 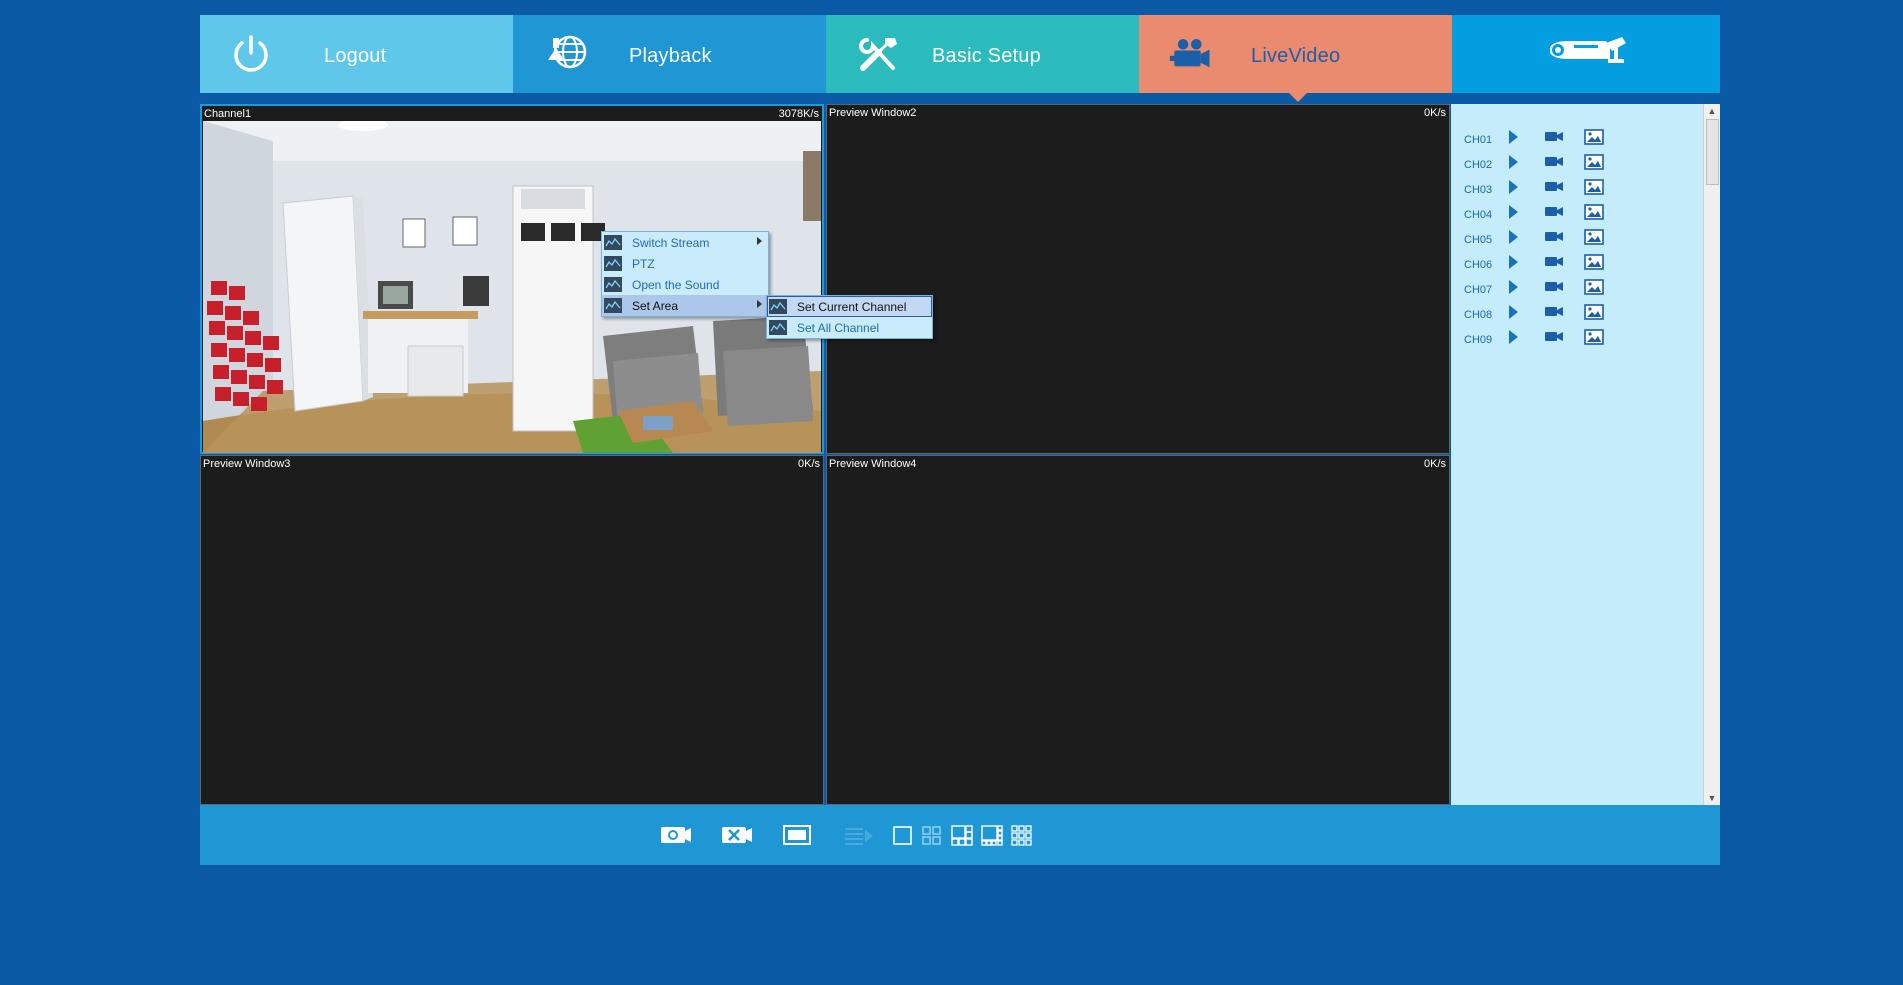 I want to click on channel-row: CH08, so click(x=1536, y=311).